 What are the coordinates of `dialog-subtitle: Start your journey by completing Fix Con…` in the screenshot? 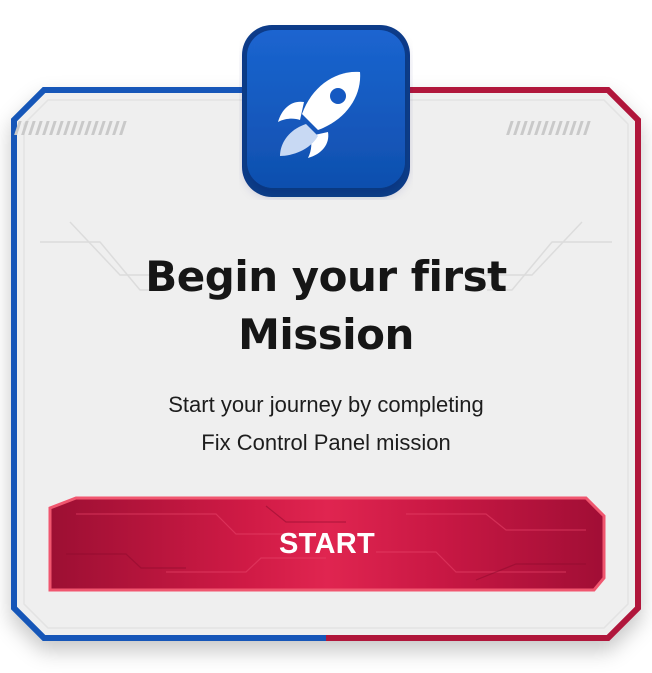 It's located at (326, 424).